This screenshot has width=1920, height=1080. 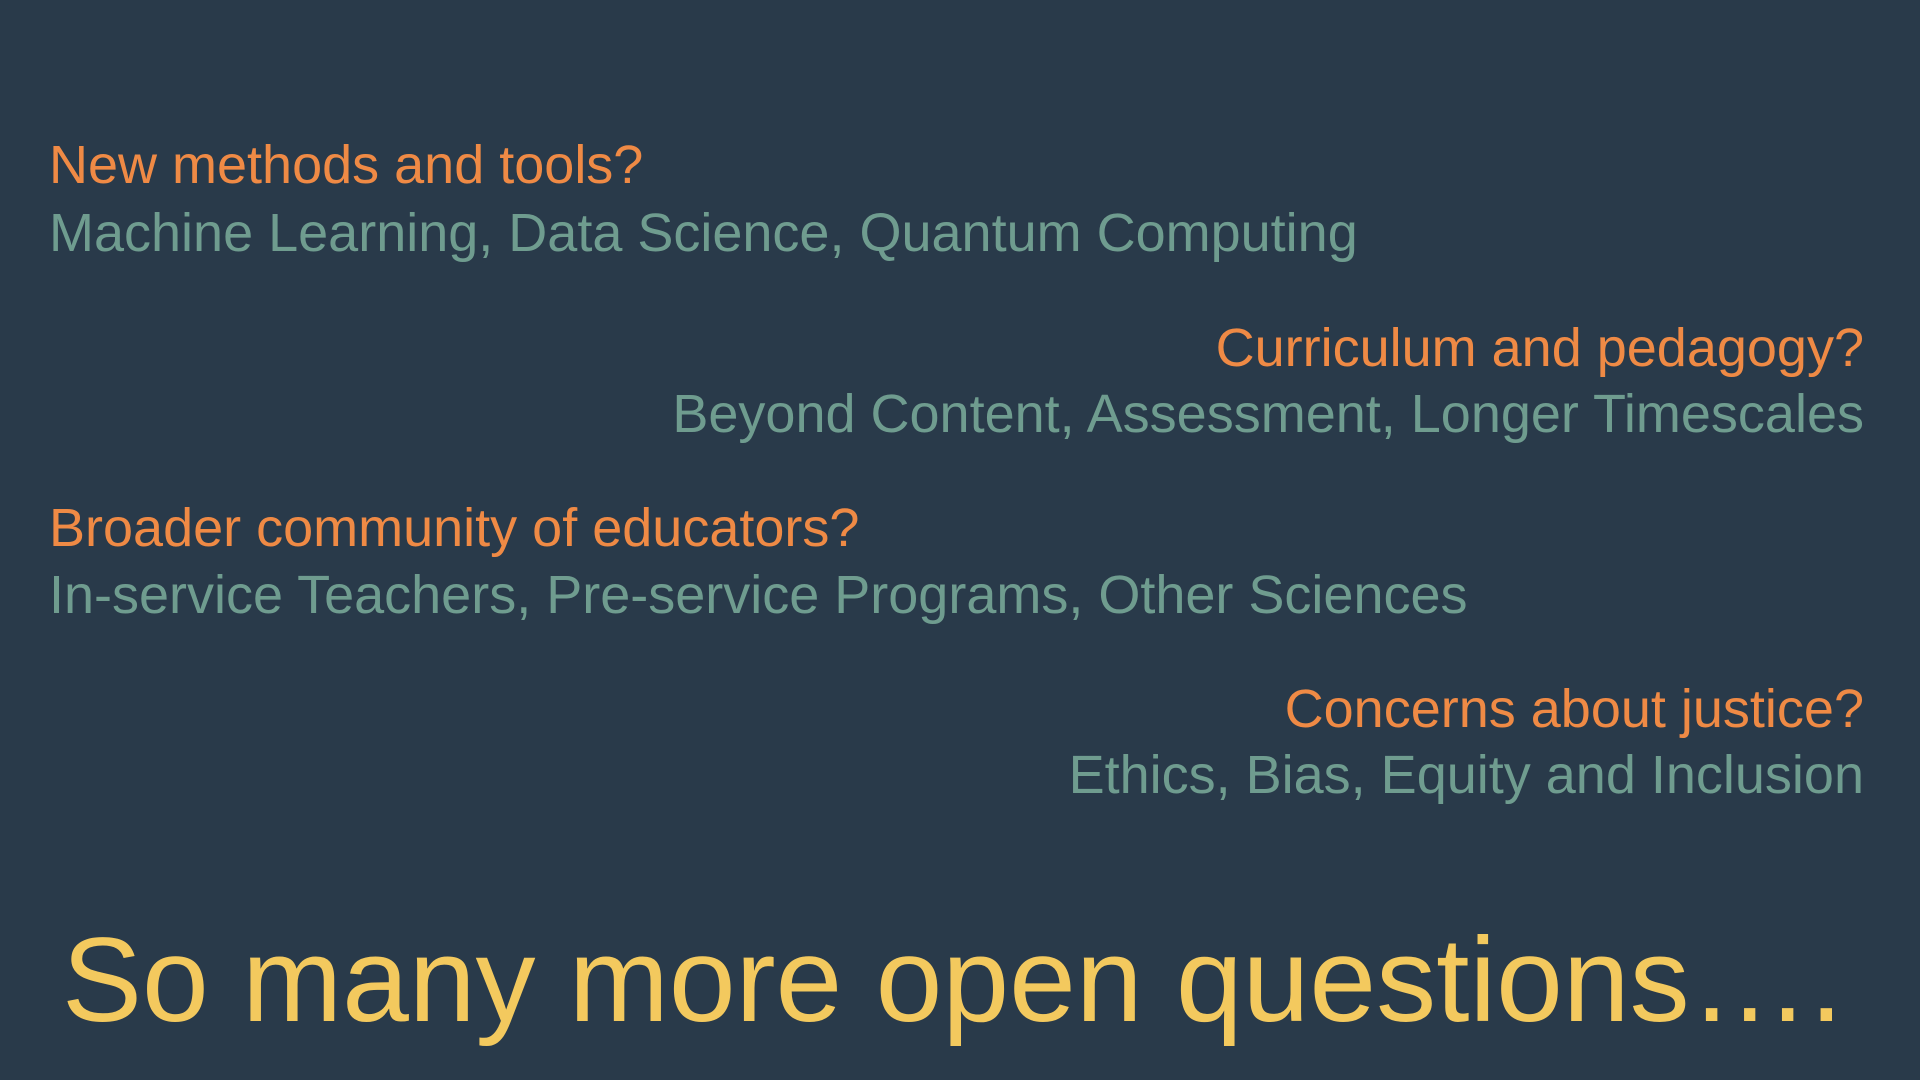 I want to click on closing-statement: So many more open questions…., so click(x=952, y=980).